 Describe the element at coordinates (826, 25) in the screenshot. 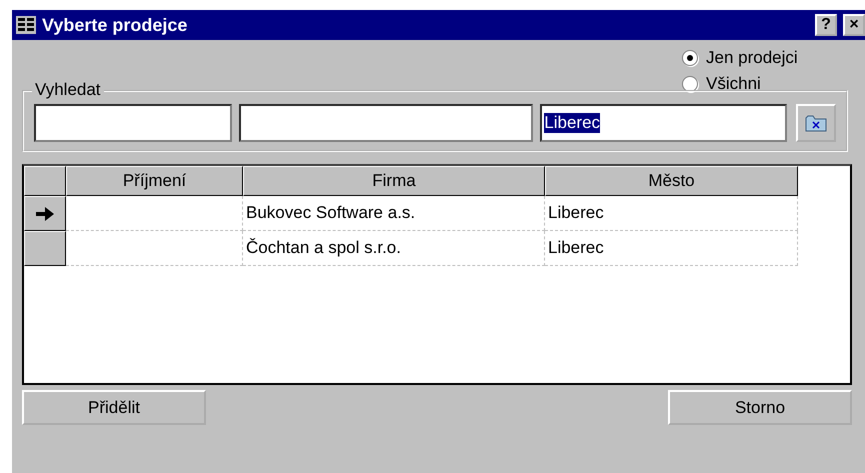

I see `help-button: ?` at that location.